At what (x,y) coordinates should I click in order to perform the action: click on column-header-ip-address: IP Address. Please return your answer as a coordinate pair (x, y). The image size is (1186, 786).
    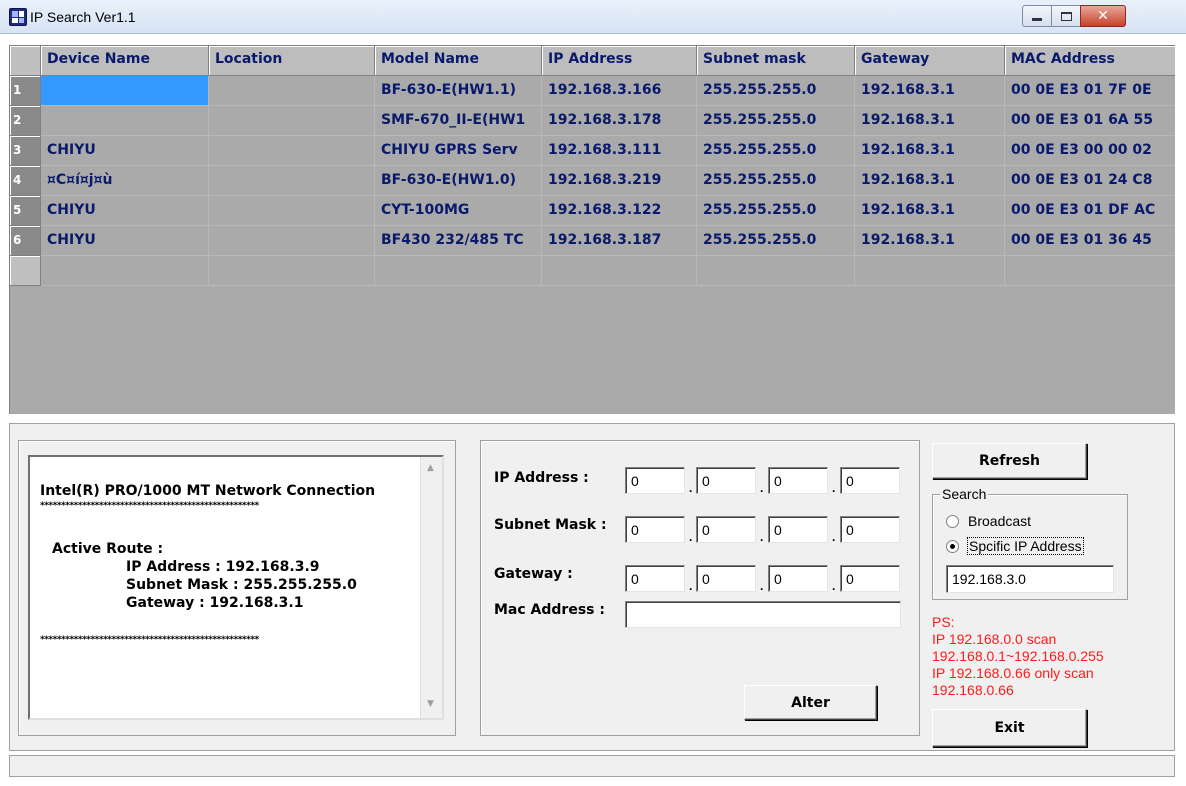
    Looking at the image, I should click on (619, 61).